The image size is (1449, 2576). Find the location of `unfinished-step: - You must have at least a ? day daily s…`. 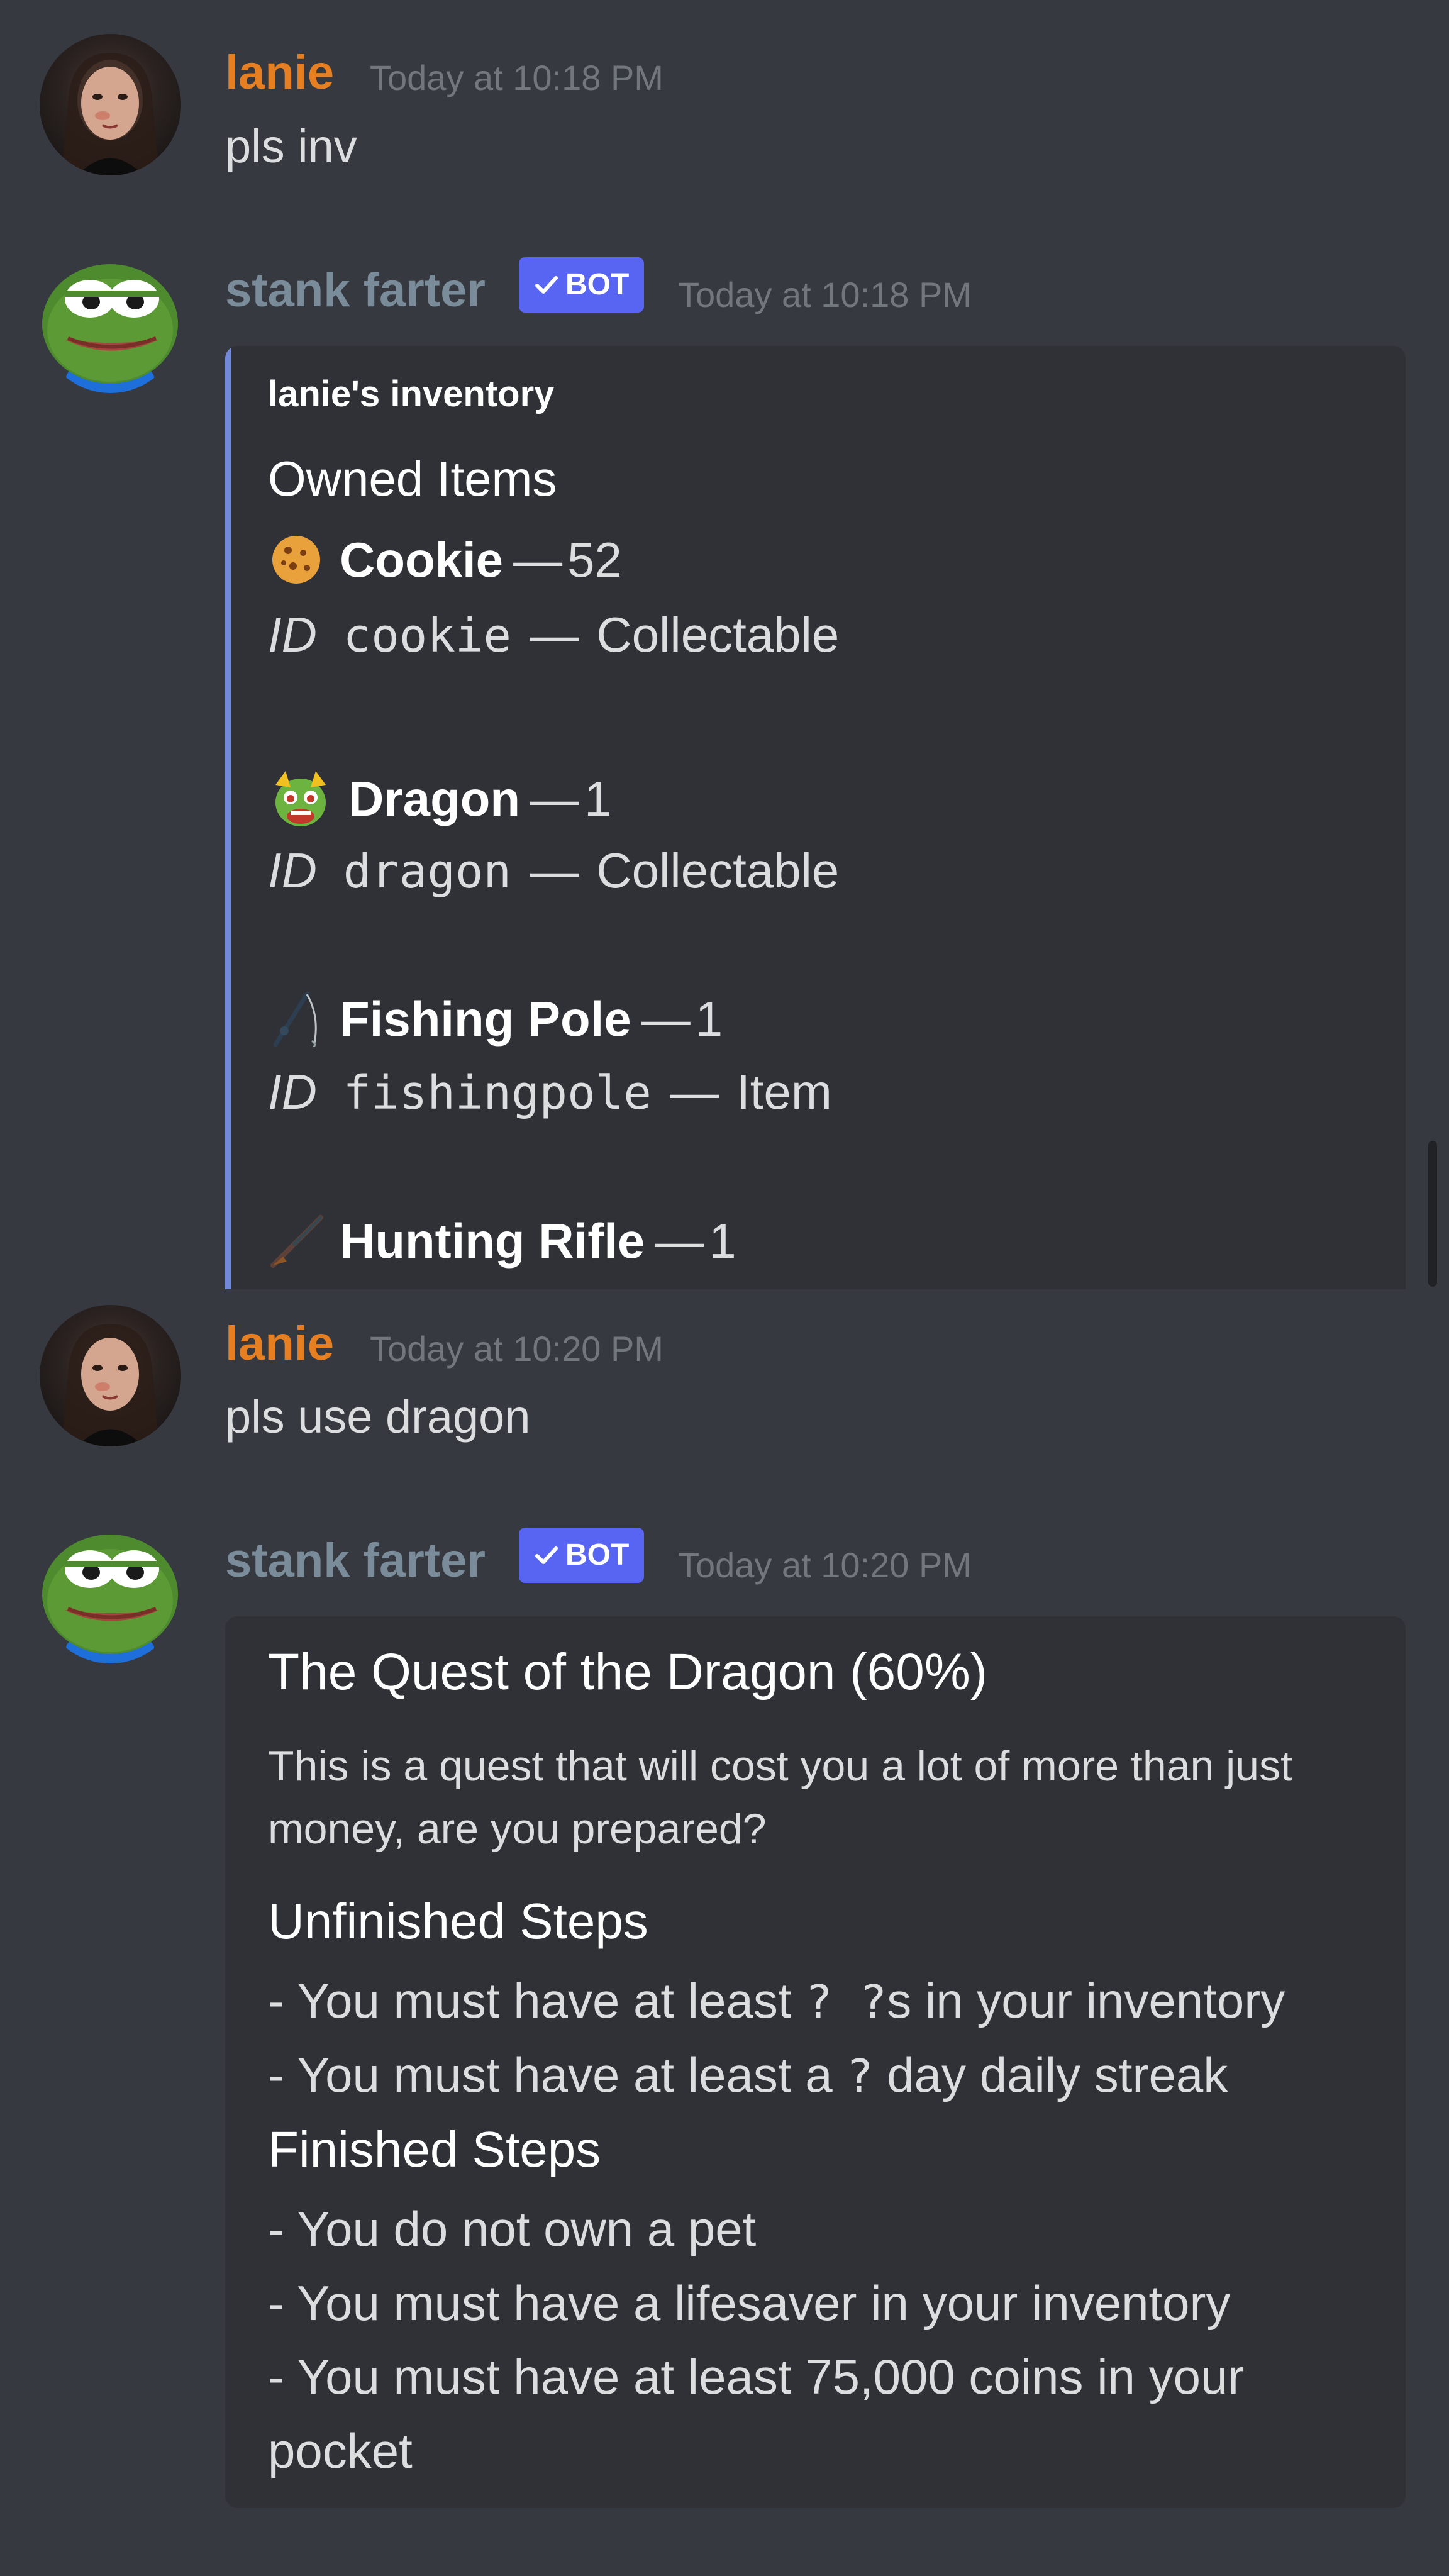

unfinished-step: - You must have at least a ? day daily s… is located at coordinates (748, 2074).